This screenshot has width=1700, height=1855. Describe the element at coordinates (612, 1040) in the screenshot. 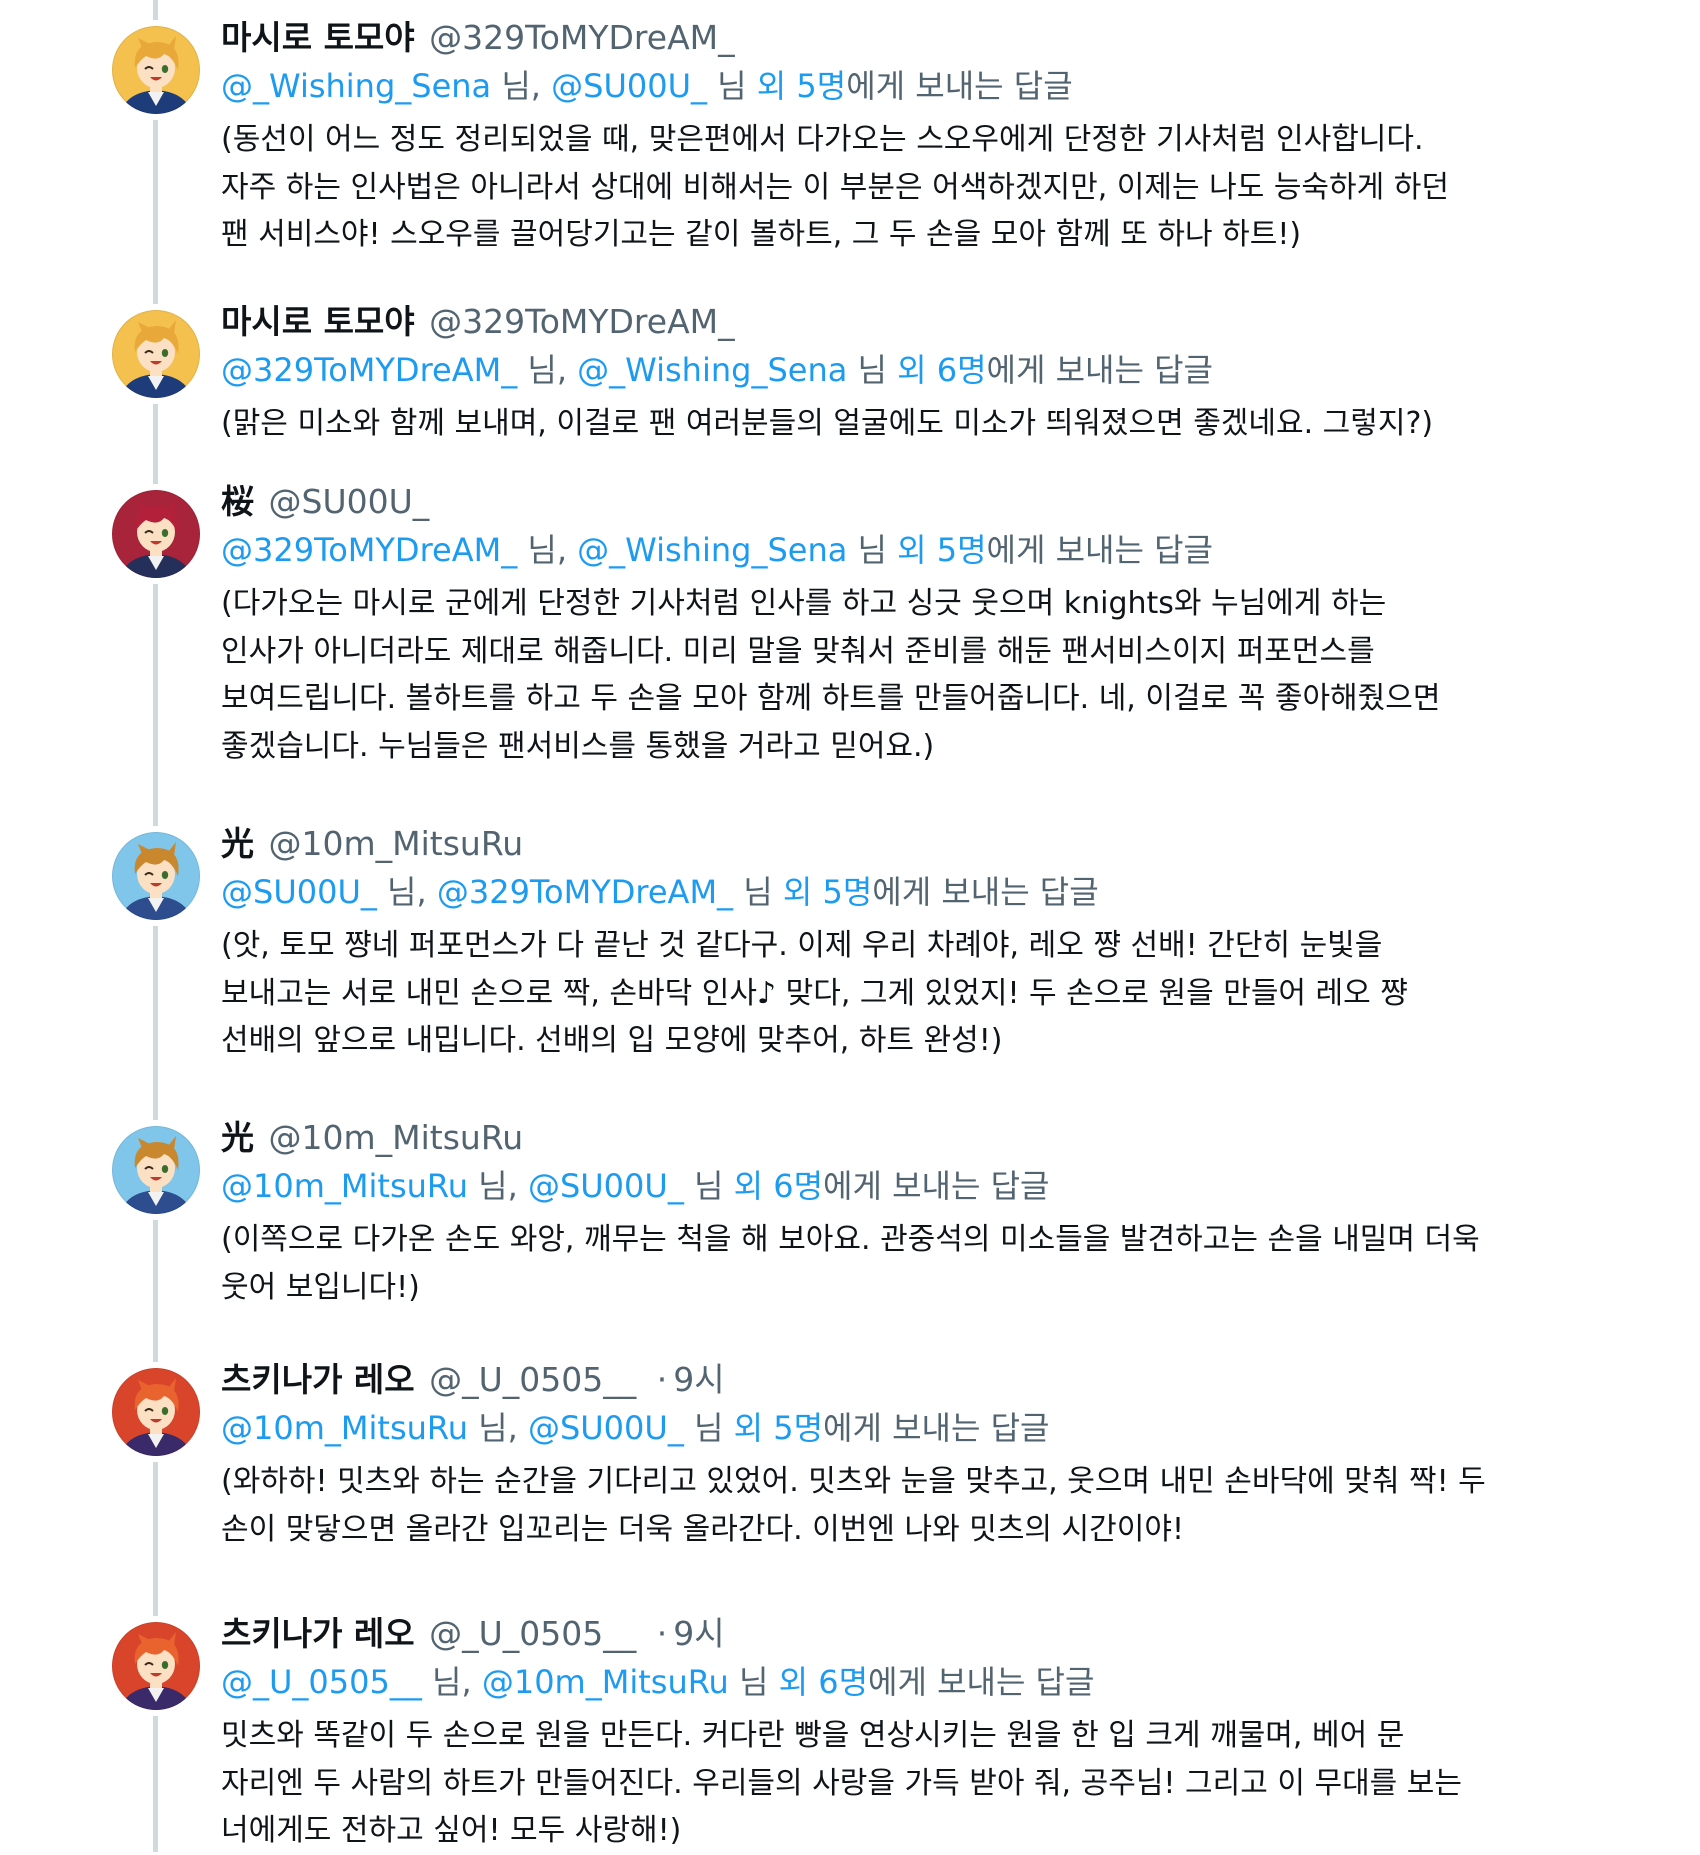

I see `tweet-body-line: 선배의 앞으로 내밉니다. 선배의 입 모양에 맞추어, 하트 완성!)` at that location.